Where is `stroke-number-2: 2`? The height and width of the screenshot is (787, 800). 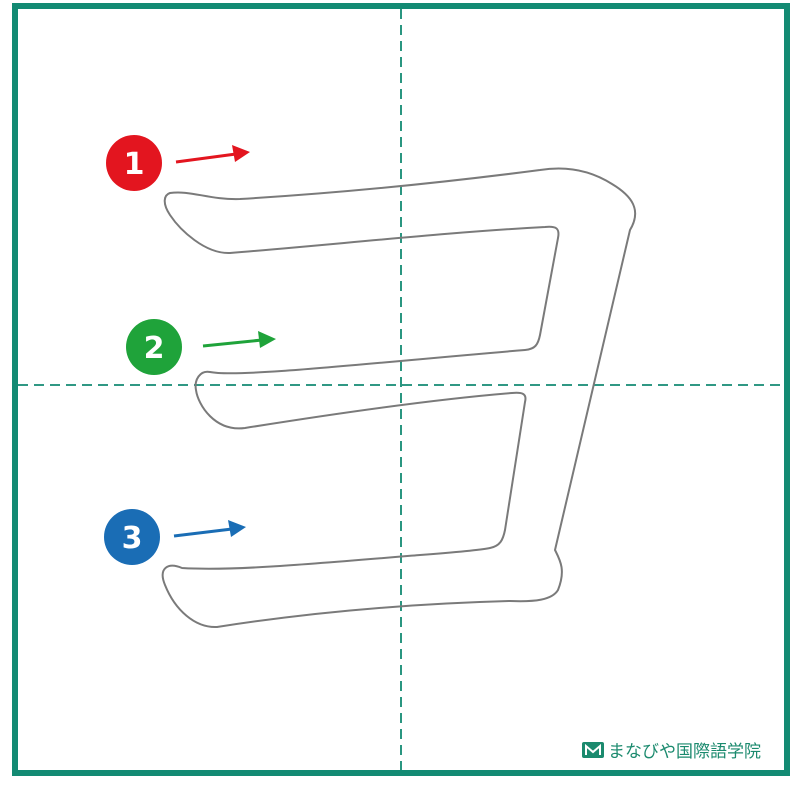 stroke-number-2: 2 is located at coordinates (154, 348).